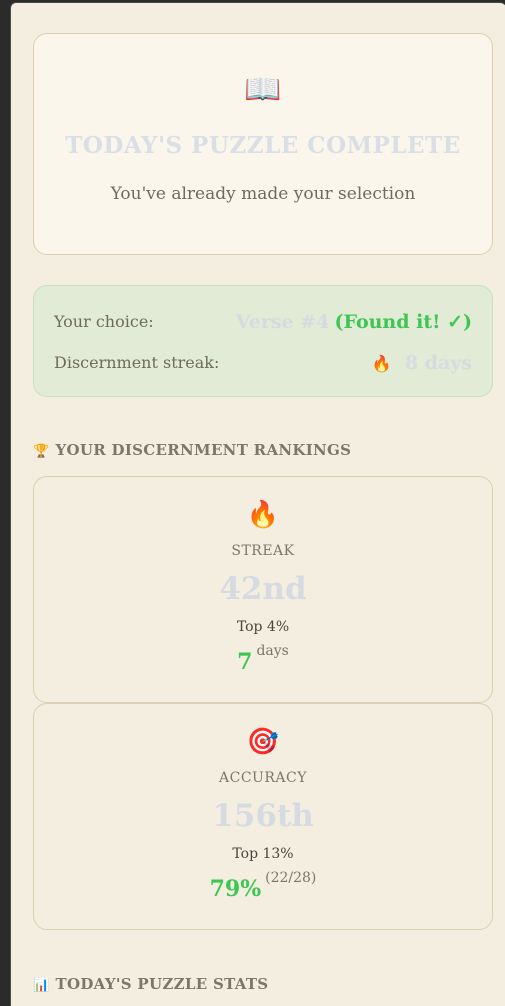 This screenshot has width=505, height=1006. I want to click on streak-value-group: 🔥 8 days, so click(422, 363).